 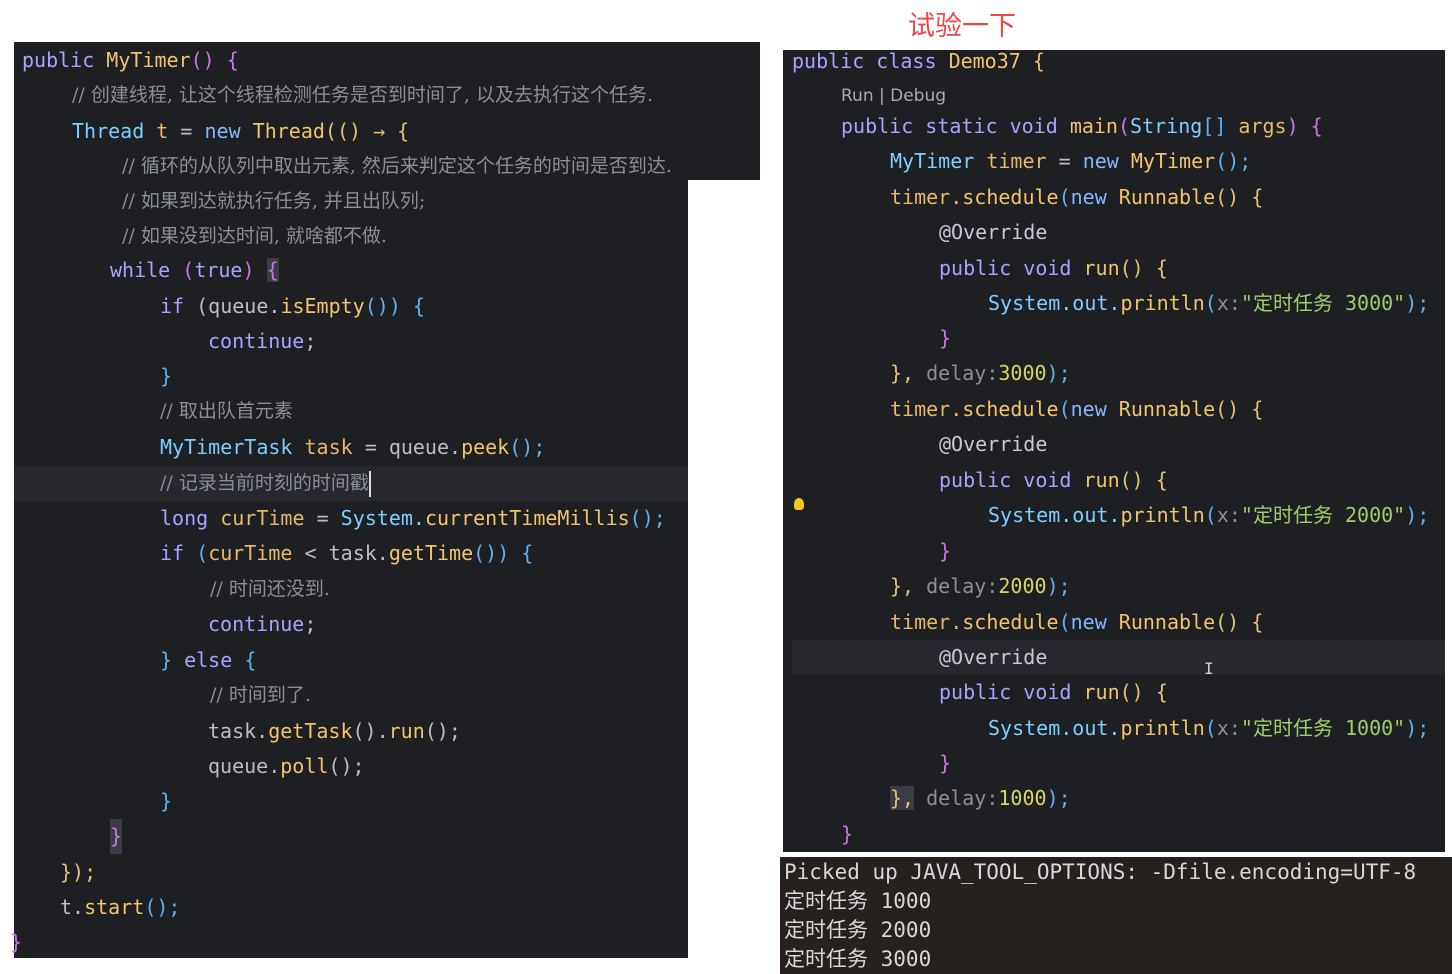 I want to click on type-name: MyTimerTask, so click(x=226, y=447).